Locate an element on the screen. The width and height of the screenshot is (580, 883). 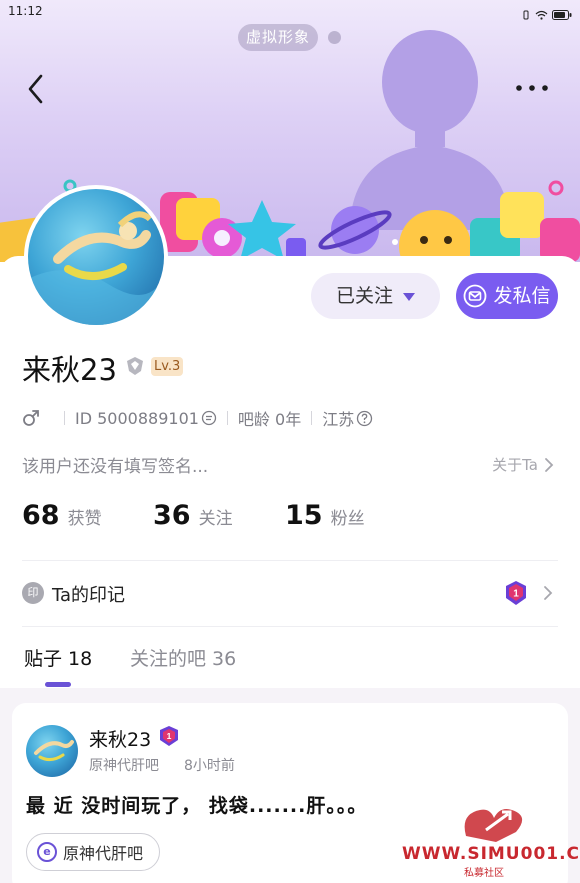
tab-posts: 贴子 18 is located at coordinates (58, 657).